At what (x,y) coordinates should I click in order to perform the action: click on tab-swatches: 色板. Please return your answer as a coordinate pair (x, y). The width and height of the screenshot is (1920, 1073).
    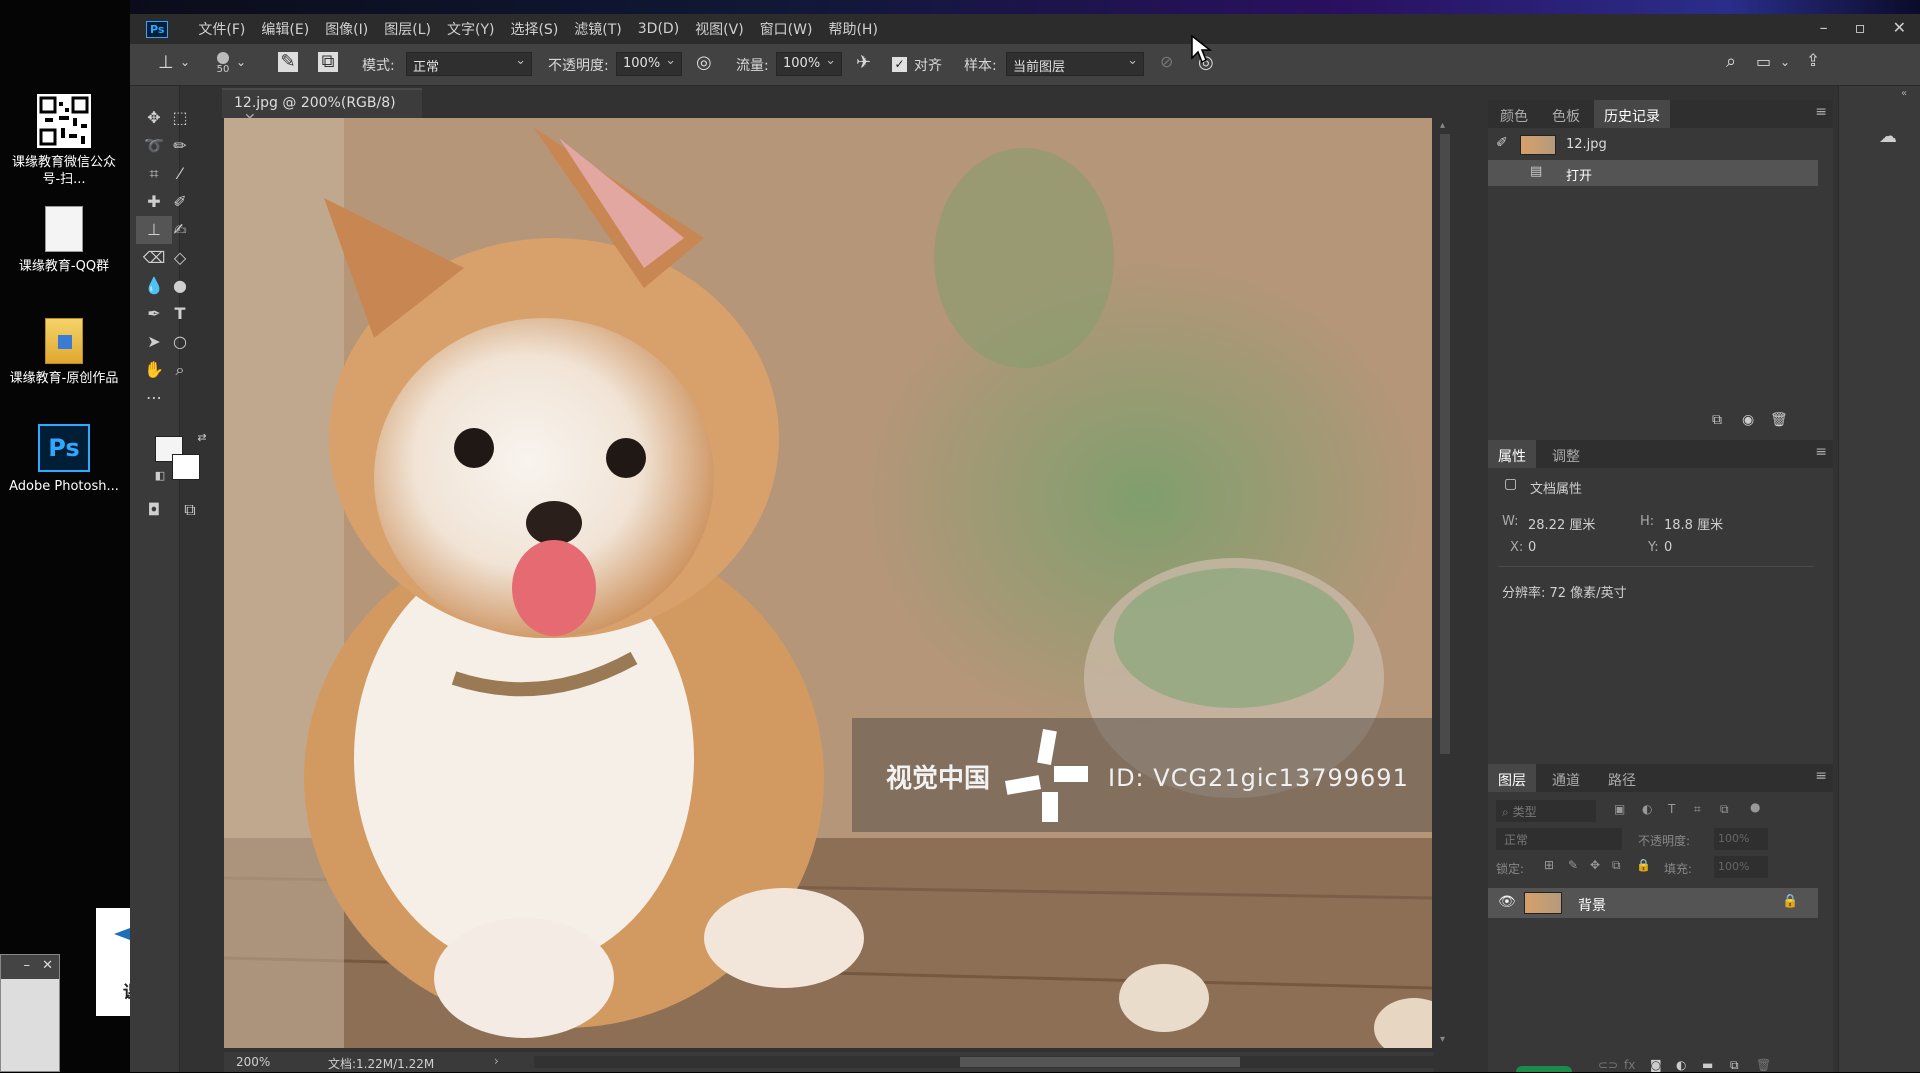
    Looking at the image, I should click on (1566, 116).